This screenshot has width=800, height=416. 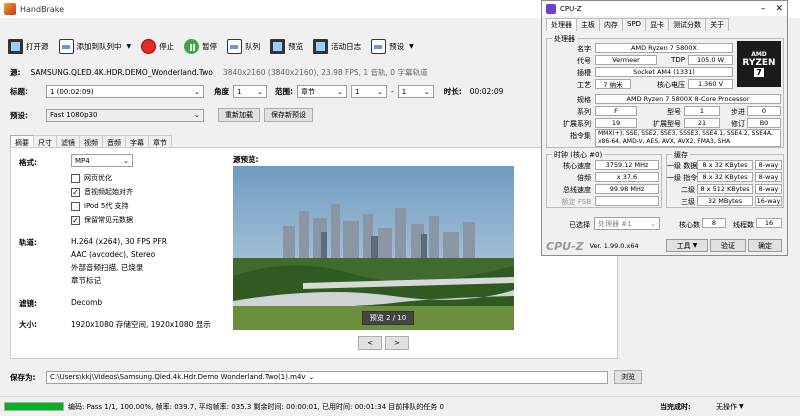 I want to click on tab-mainboard: 主板, so click(x=588, y=24).